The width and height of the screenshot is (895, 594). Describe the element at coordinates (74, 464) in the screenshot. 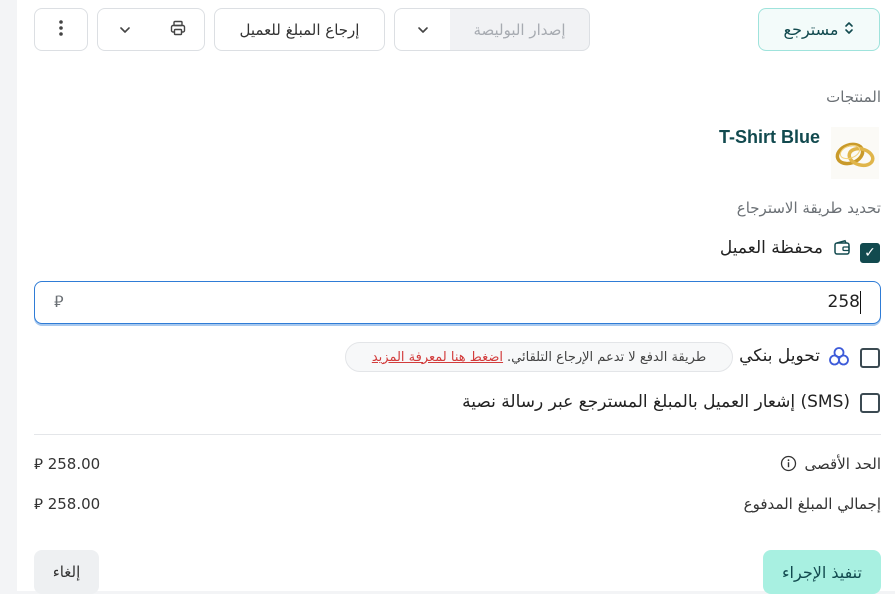

I see `max-amount-number: 258.00` at that location.